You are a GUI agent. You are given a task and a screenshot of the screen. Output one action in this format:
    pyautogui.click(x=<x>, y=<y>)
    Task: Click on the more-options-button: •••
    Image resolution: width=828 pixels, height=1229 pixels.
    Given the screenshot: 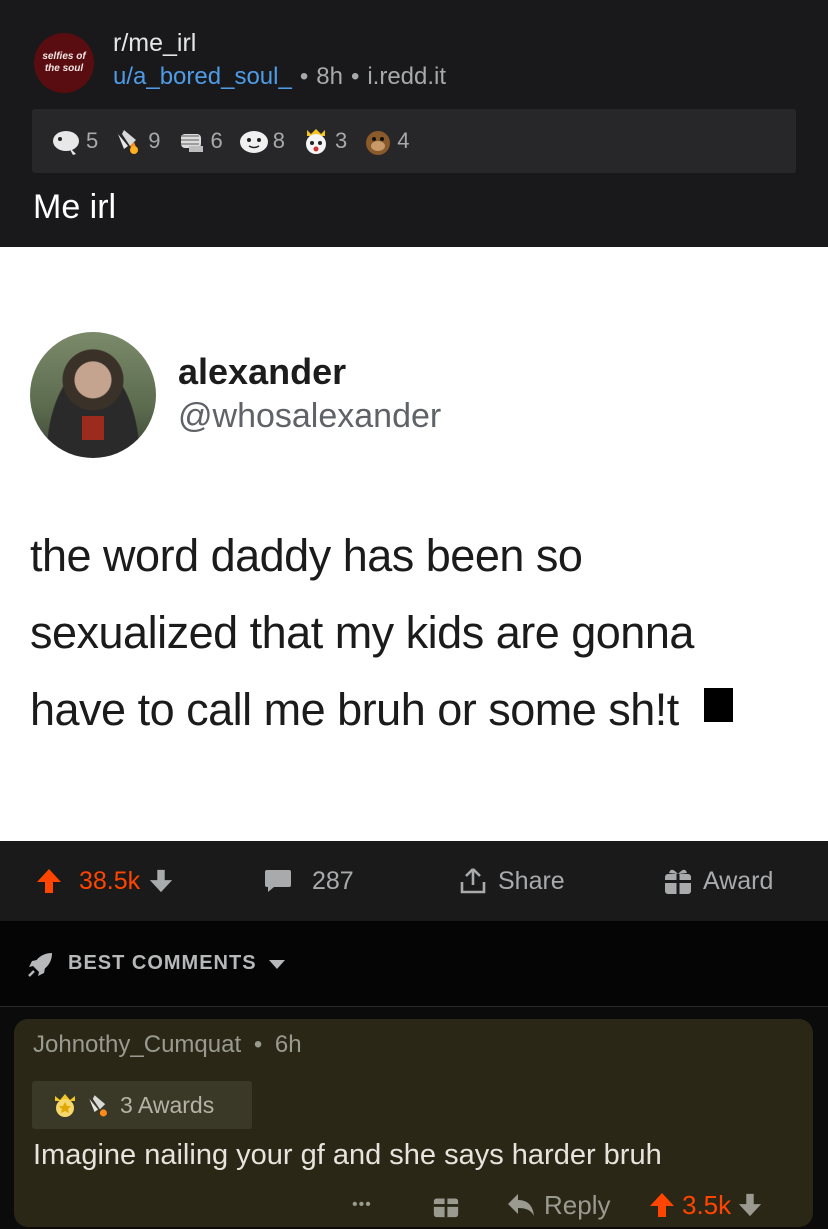 What is the action you would take?
    pyautogui.click(x=362, y=1205)
    